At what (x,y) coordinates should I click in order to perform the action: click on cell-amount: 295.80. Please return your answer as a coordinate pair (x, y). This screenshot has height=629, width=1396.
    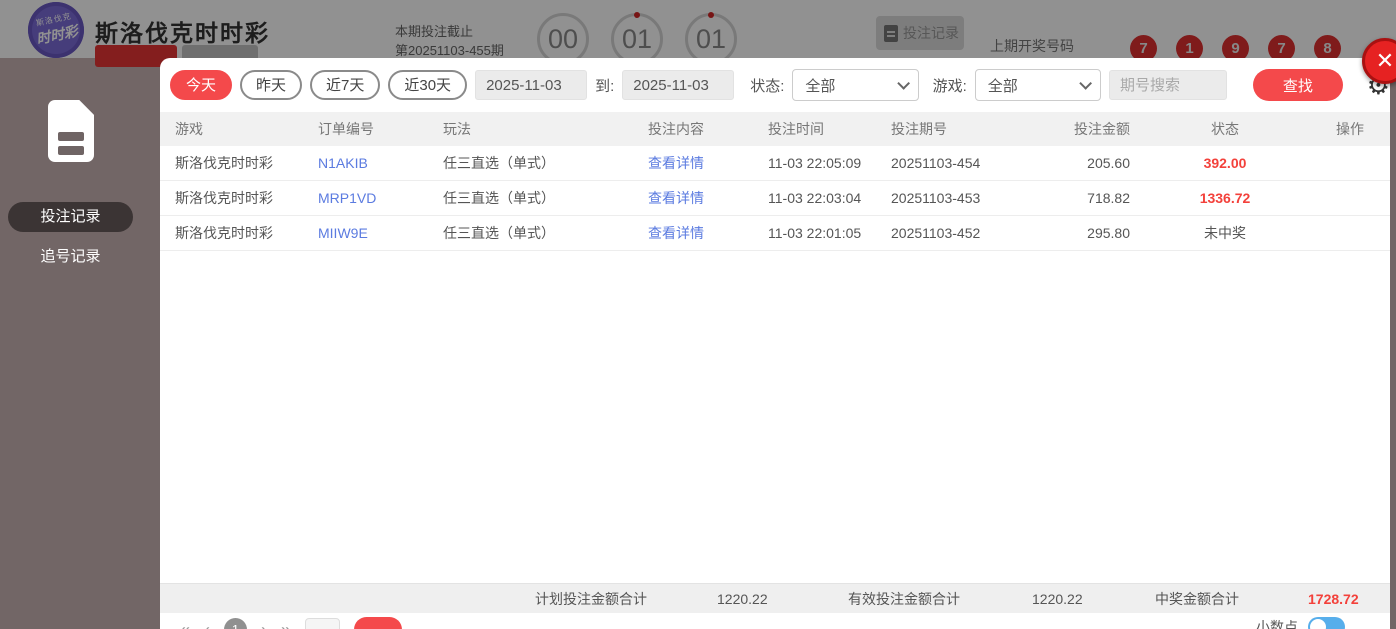
    Looking at the image, I should click on (1108, 233).